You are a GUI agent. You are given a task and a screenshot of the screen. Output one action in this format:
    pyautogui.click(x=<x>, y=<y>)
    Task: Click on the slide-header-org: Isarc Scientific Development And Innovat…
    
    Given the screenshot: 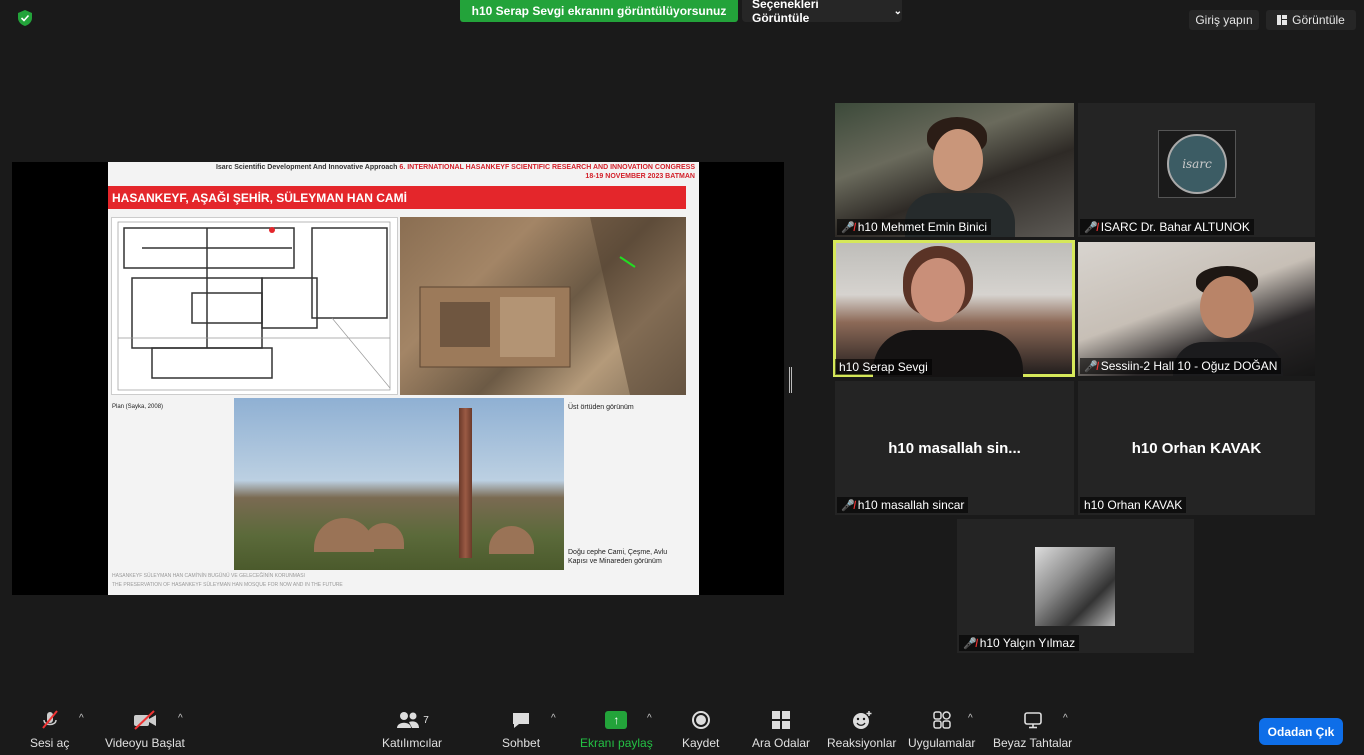 What is the action you would take?
    pyautogui.click(x=306, y=167)
    